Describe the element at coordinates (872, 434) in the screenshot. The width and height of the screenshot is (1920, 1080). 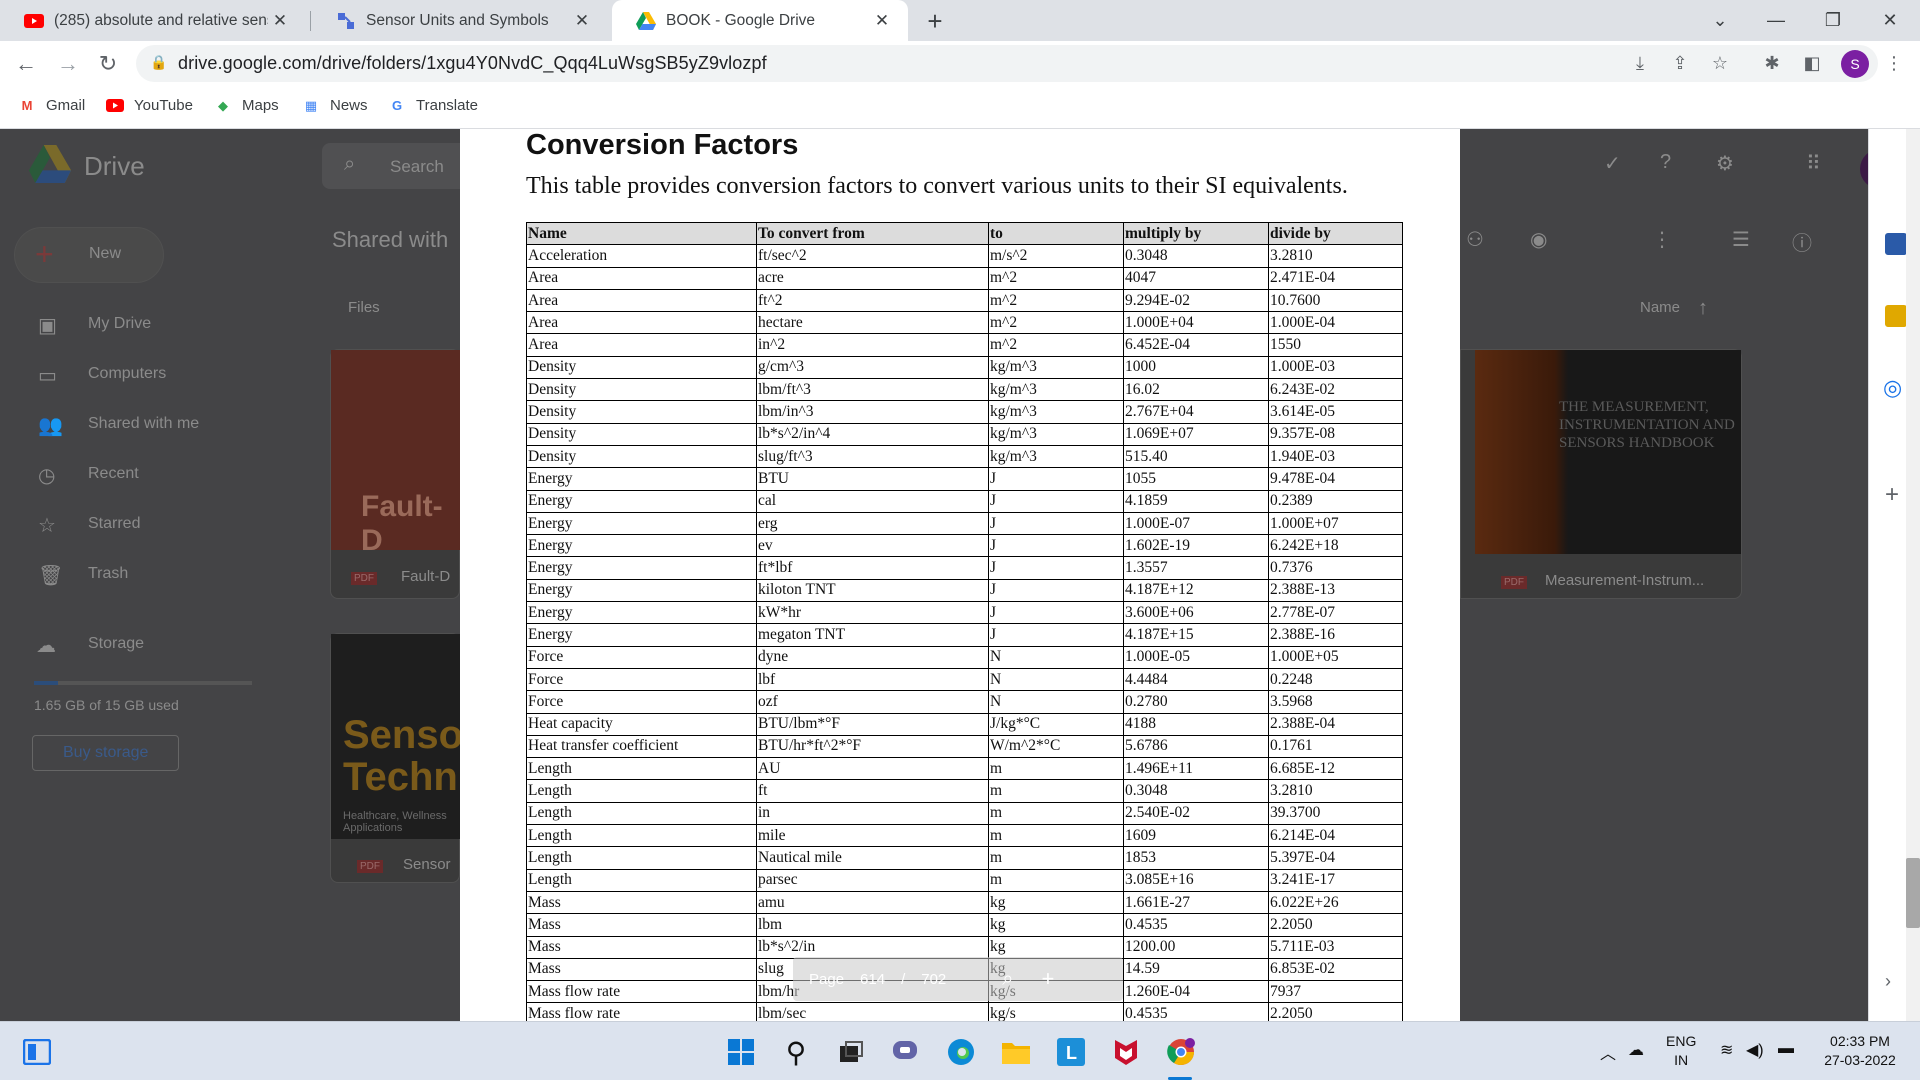
I see `table-cell: lb*s^2/in^4` at that location.